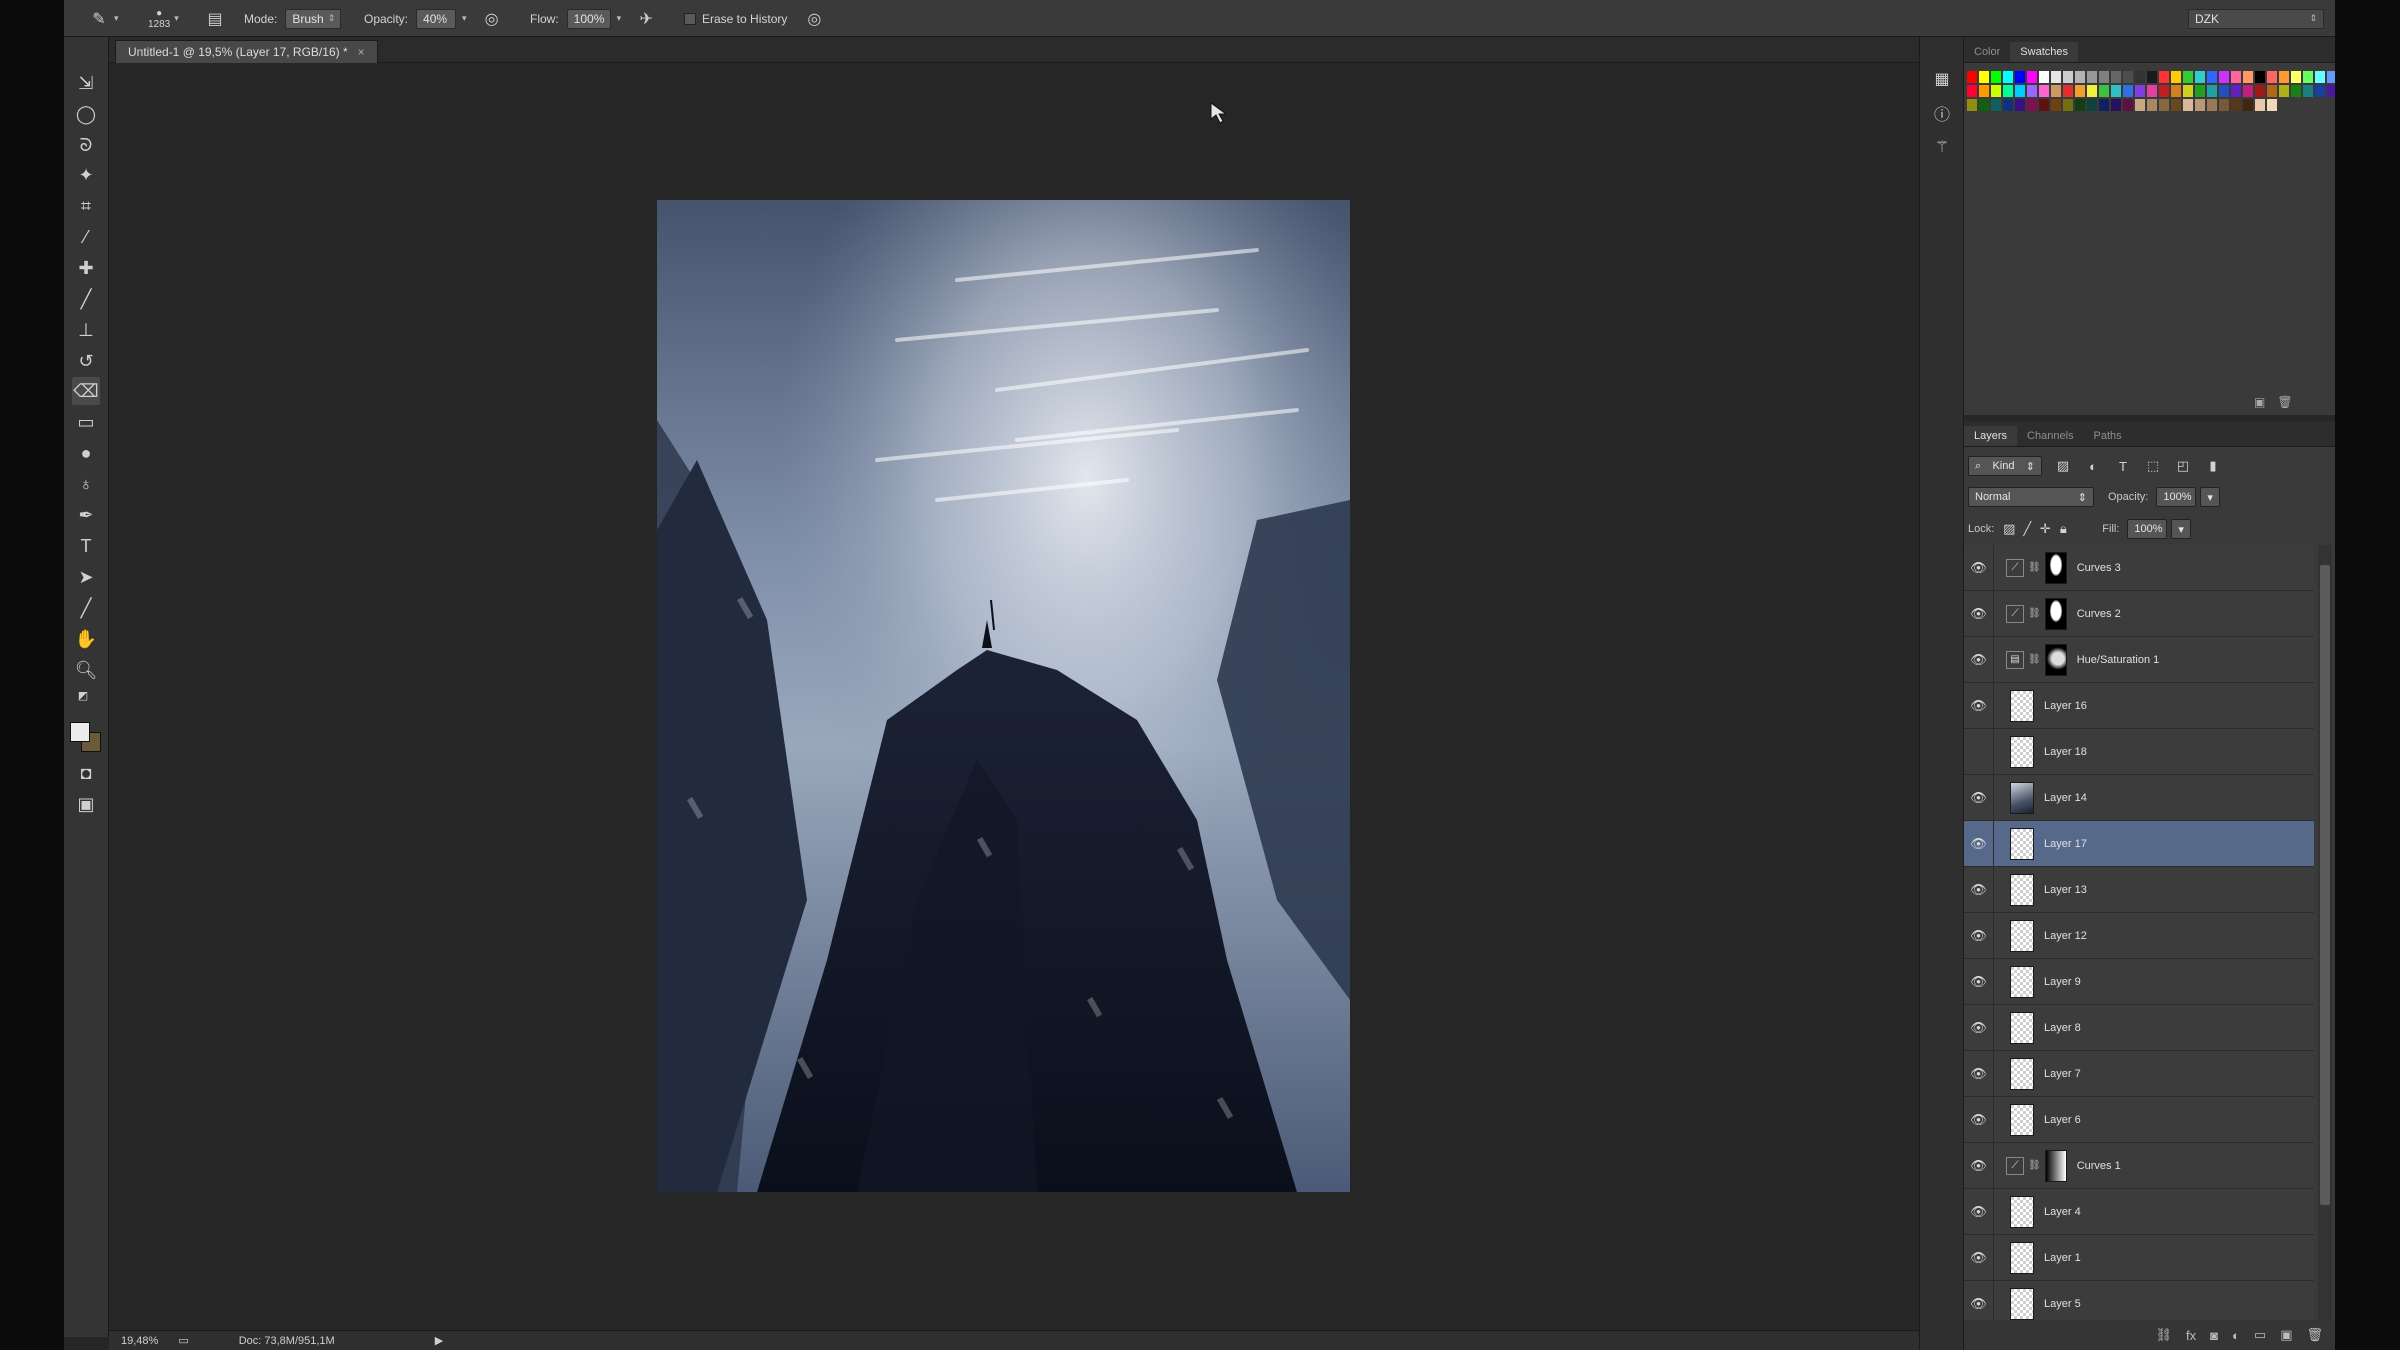  Describe the element at coordinates (1942, 79) in the screenshot. I see `histogram-icon: ▦` at that location.